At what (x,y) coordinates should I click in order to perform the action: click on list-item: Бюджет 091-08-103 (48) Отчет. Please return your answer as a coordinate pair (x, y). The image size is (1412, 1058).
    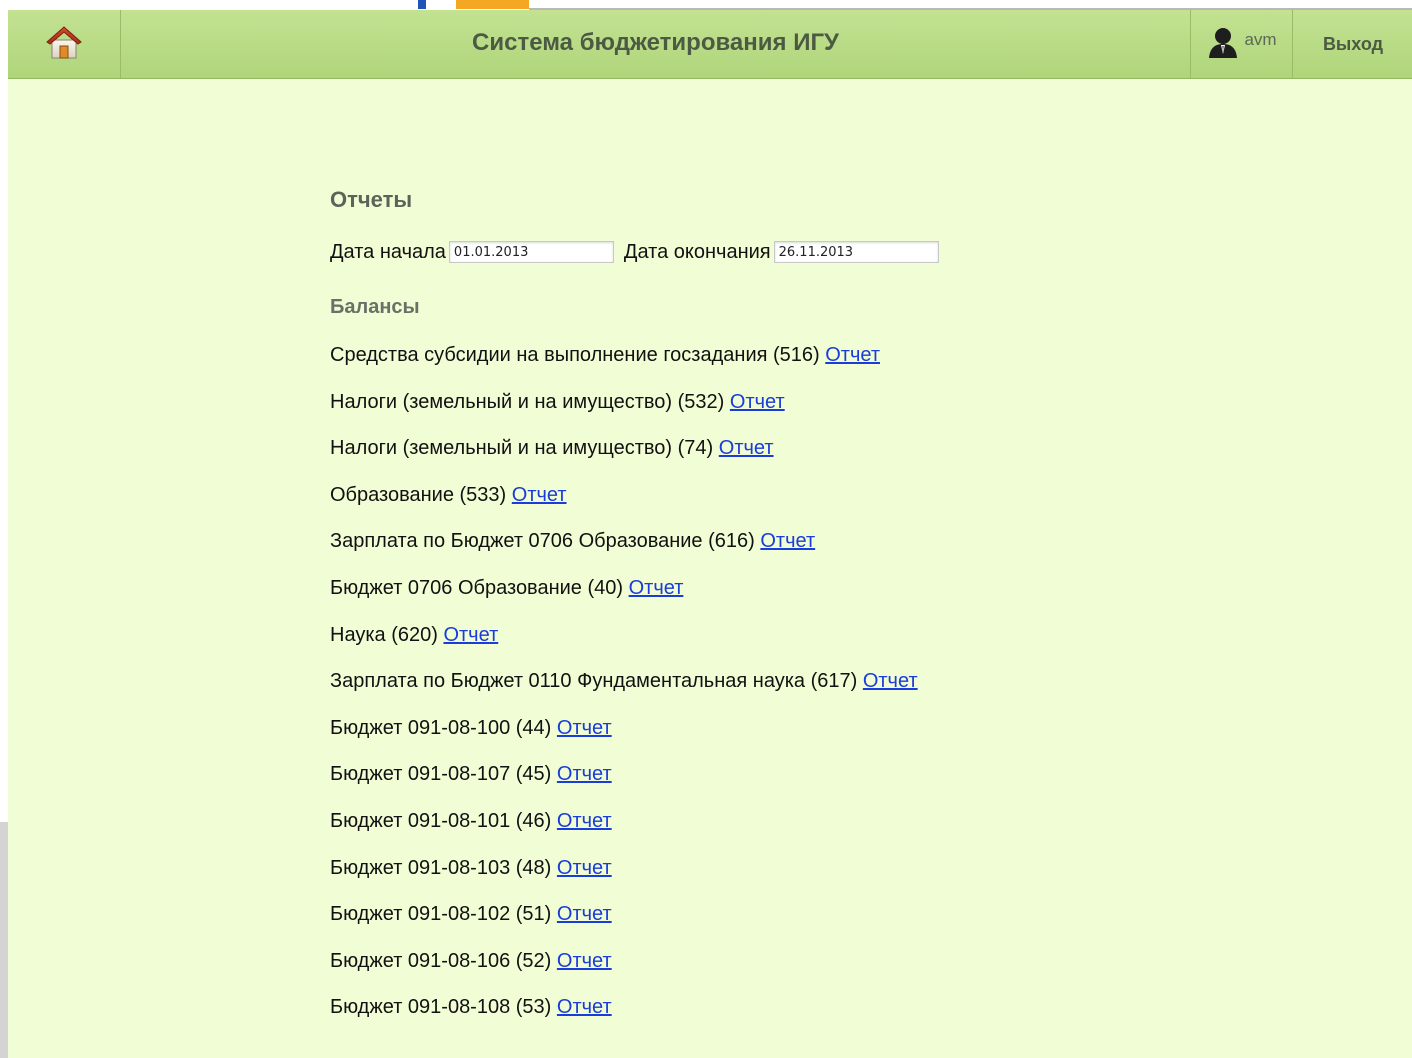
    Looking at the image, I should click on (780, 868).